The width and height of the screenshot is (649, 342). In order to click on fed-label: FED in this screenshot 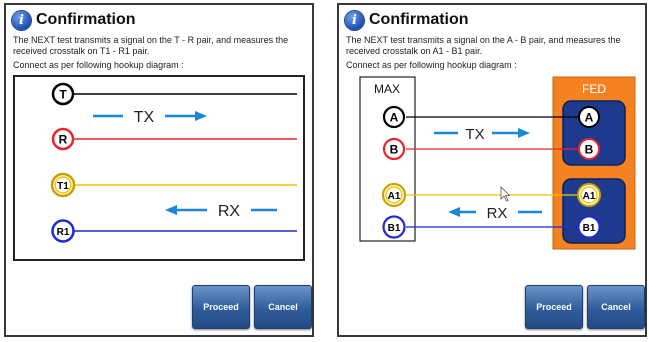, I will do `click(594, 89)`.